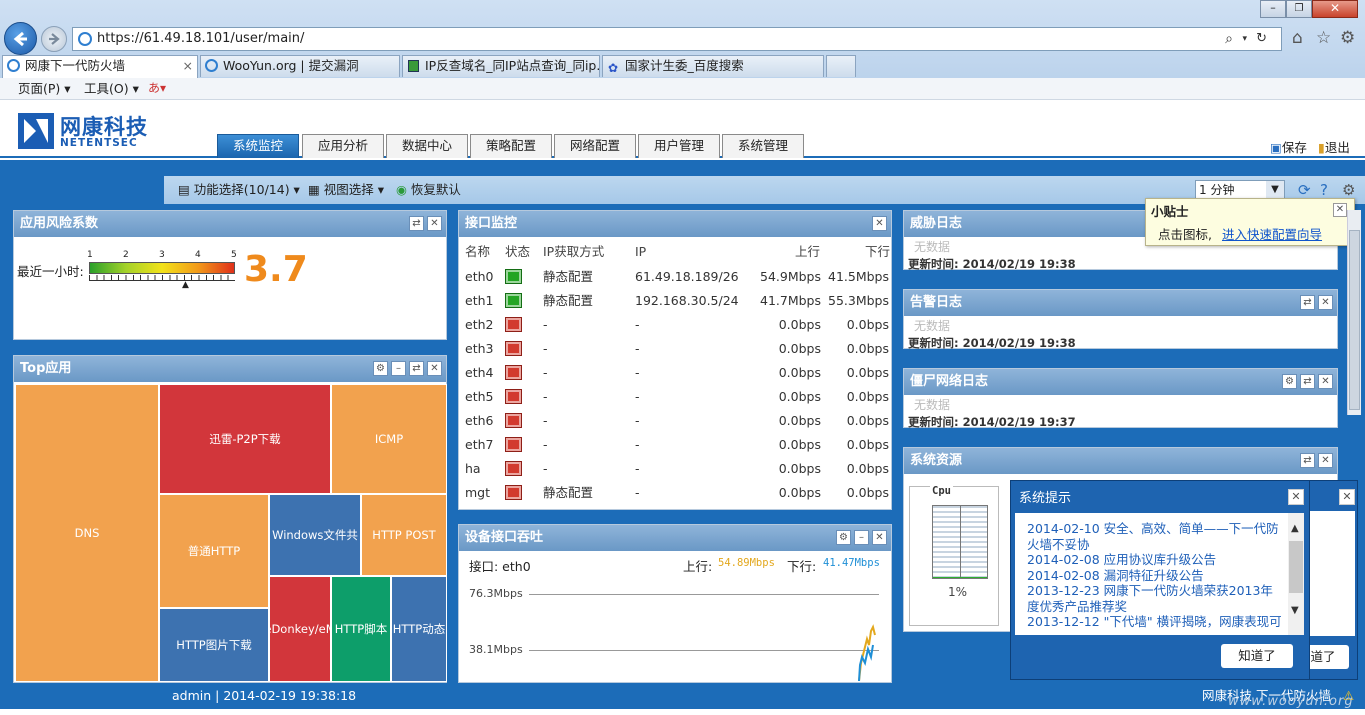 The image size is (1365, 715). What do you see at coordinates (866, 662) in the screenshot?
I see `download-series-line` at bounding box center [866, 662].